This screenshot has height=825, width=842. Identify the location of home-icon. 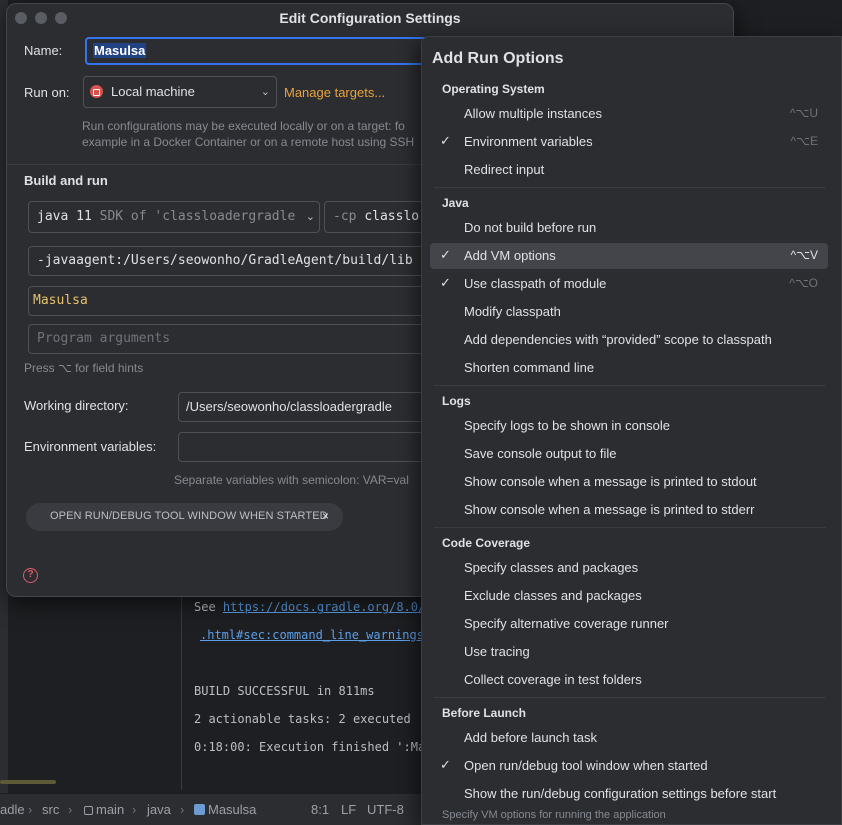
(96, 91).